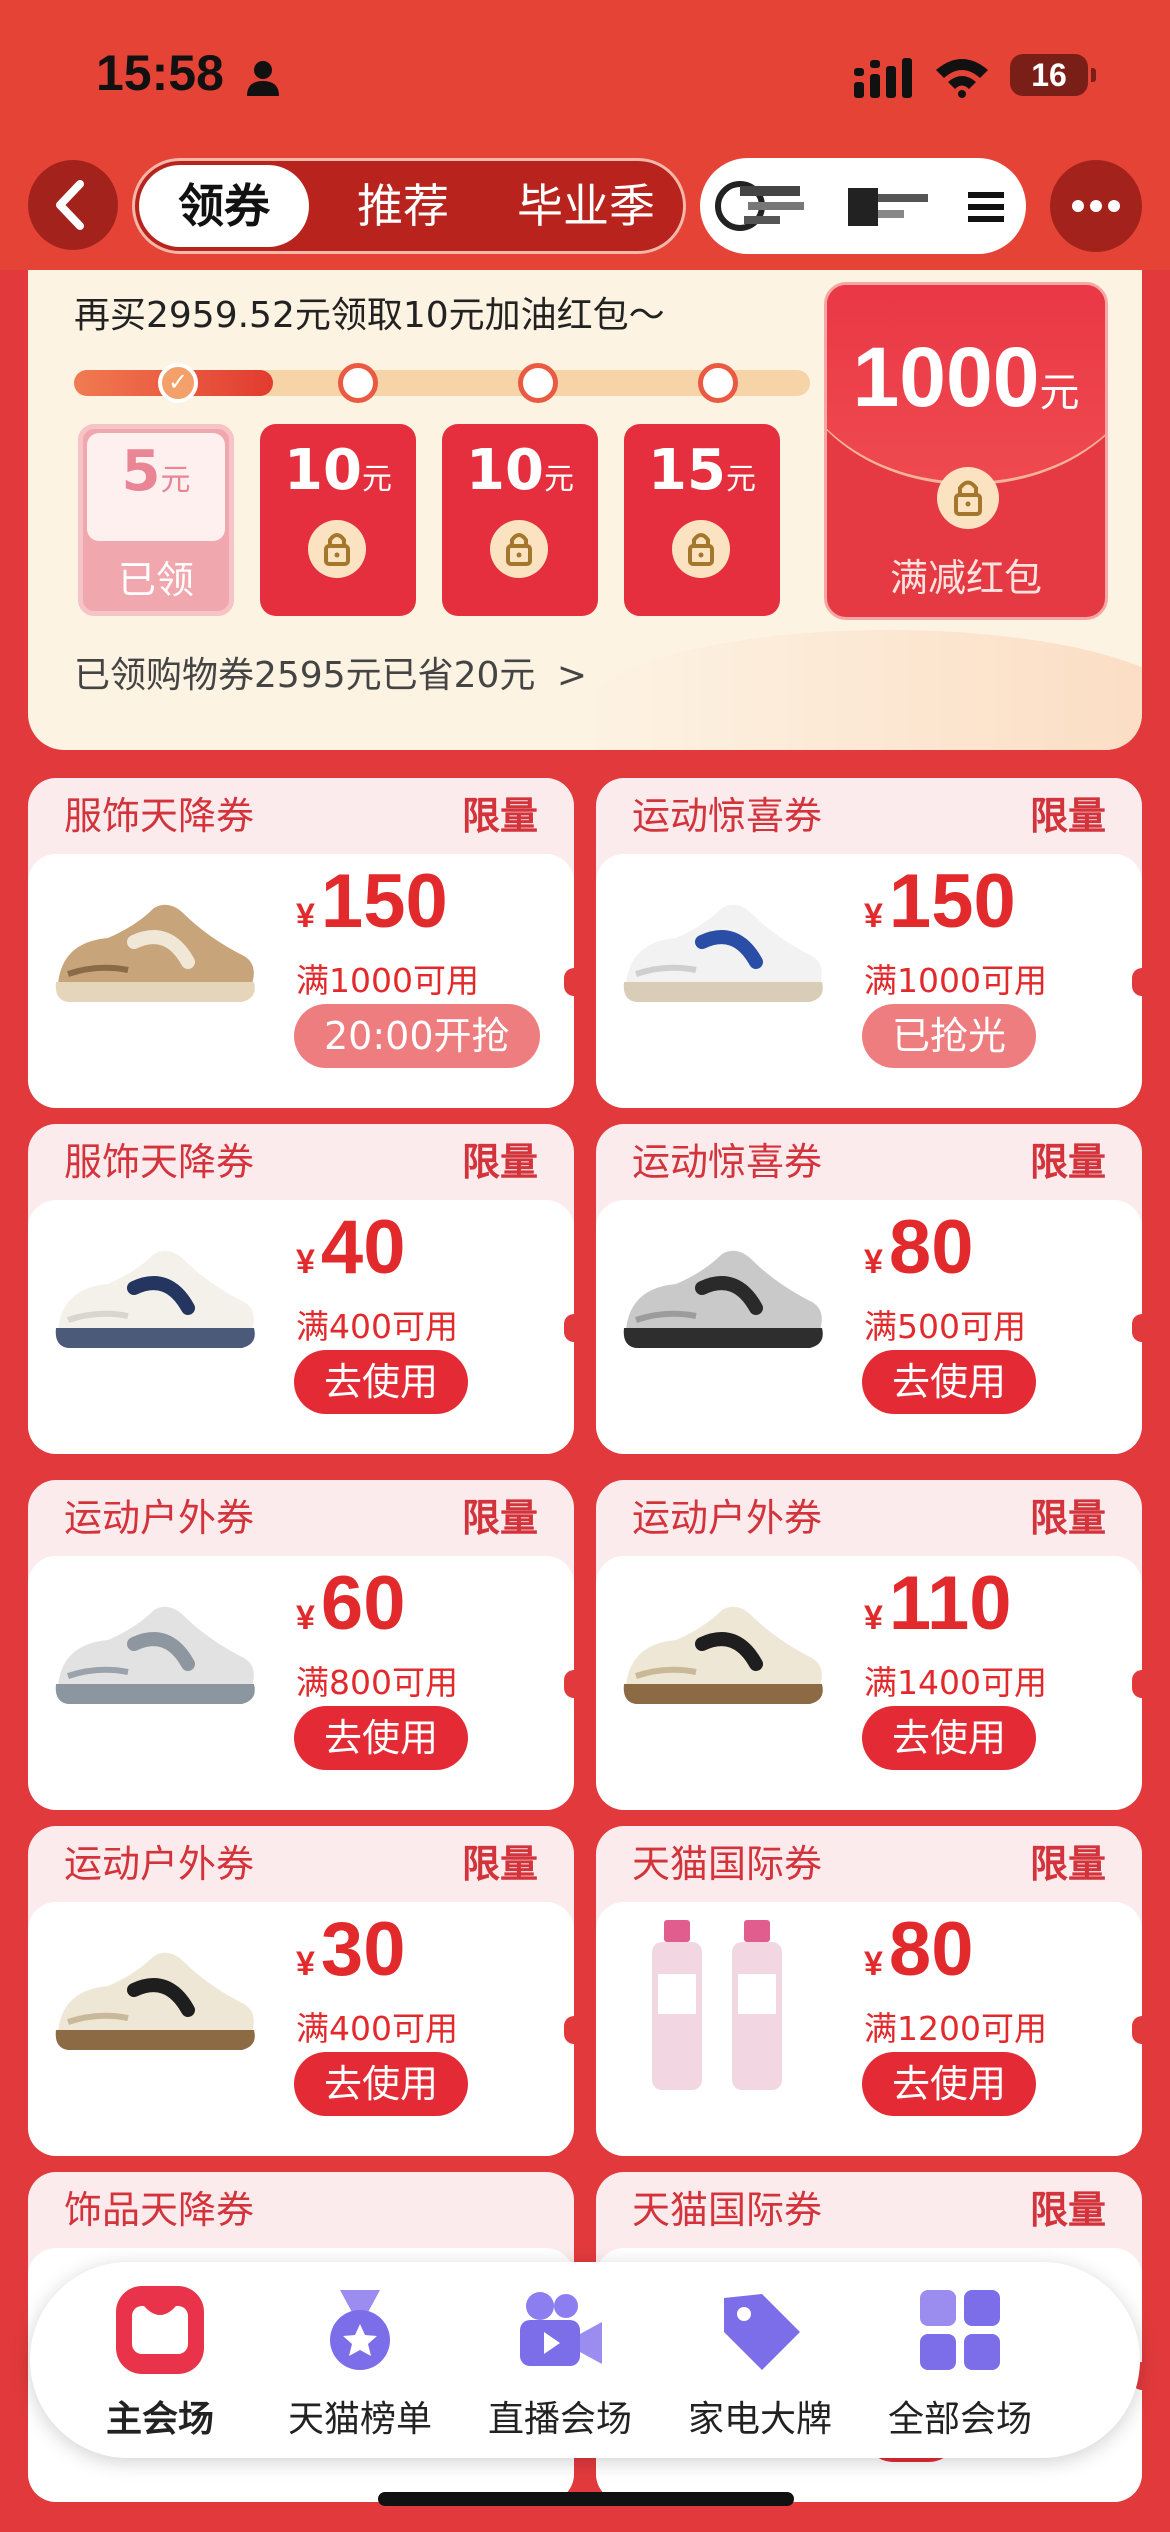 Image resolution: width=1170 pixels, height=2532 pixels. Describe the element at coordinates (350, 1957) in the screenshot. I see `coupon-value: ¥30` at that location.